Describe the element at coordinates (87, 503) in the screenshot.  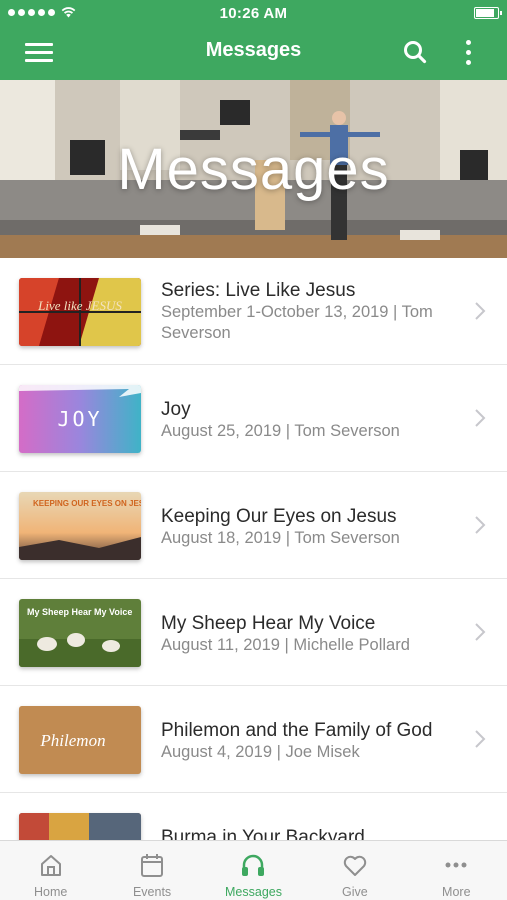
I see `thumb-label: KEEPING OUR EYES ON JESUS` at that location.